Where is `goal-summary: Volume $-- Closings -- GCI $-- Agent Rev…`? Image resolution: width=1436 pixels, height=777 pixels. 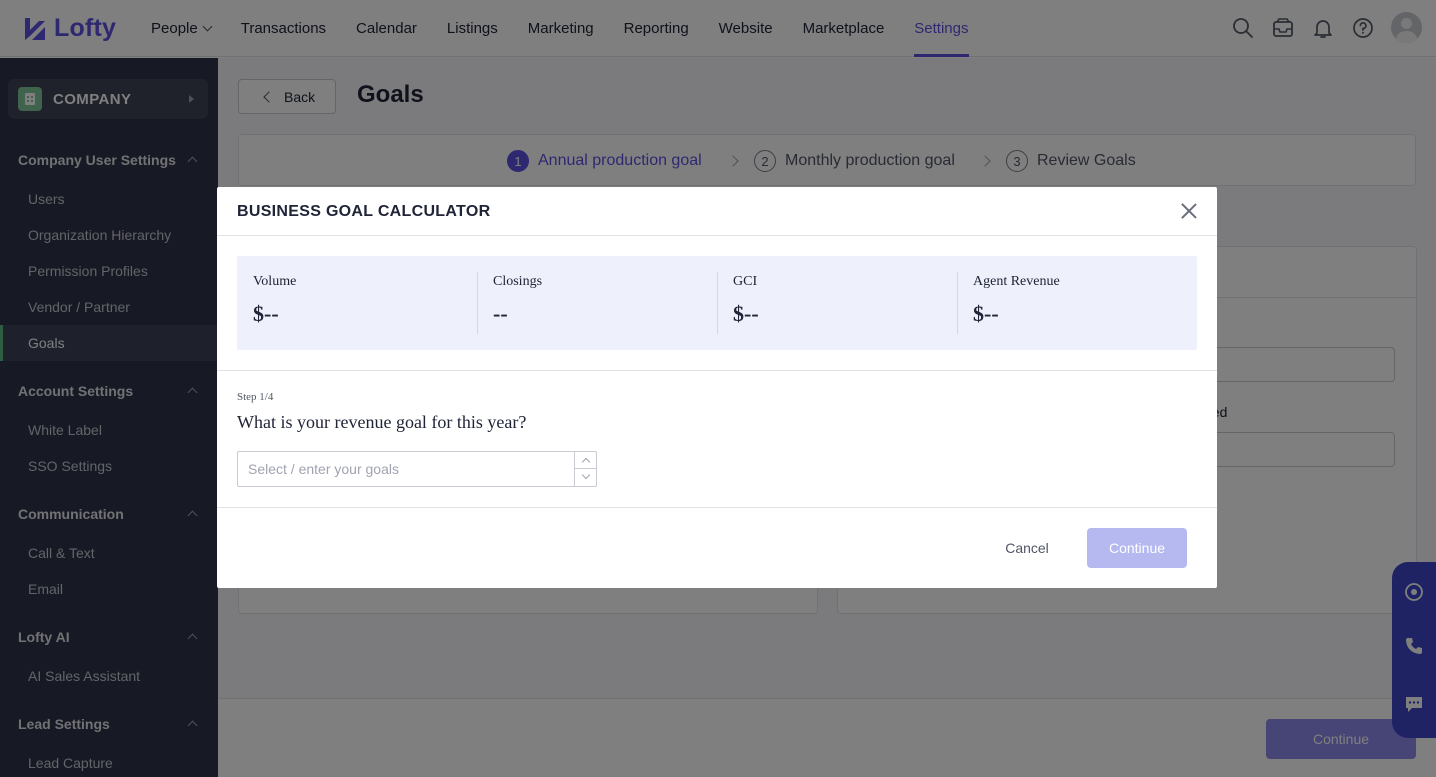 goal-summary: Volume $-- Closings -- GCI $-- Agent Rev… is located at coordinates (717, 303).